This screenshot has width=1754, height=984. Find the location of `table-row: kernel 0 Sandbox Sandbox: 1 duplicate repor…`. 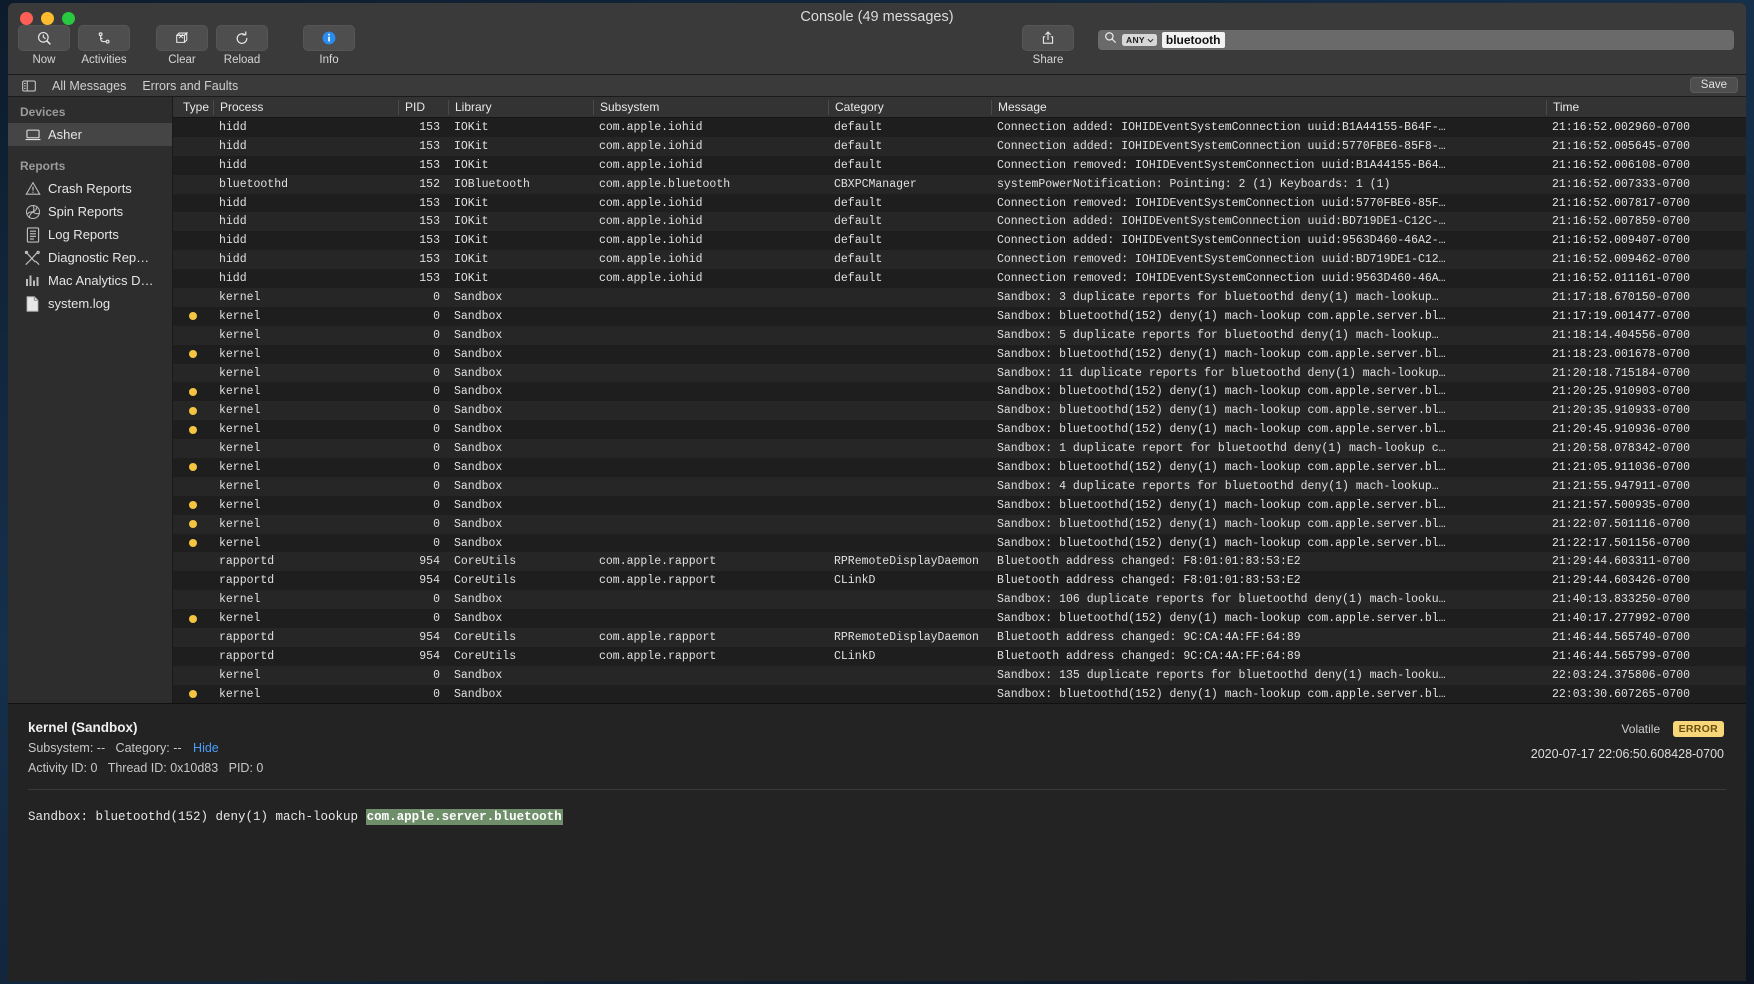

table-row: kernel 0 Sandbox Sandbox: 1 duplicate repor… is located at coordinates (959, 449).